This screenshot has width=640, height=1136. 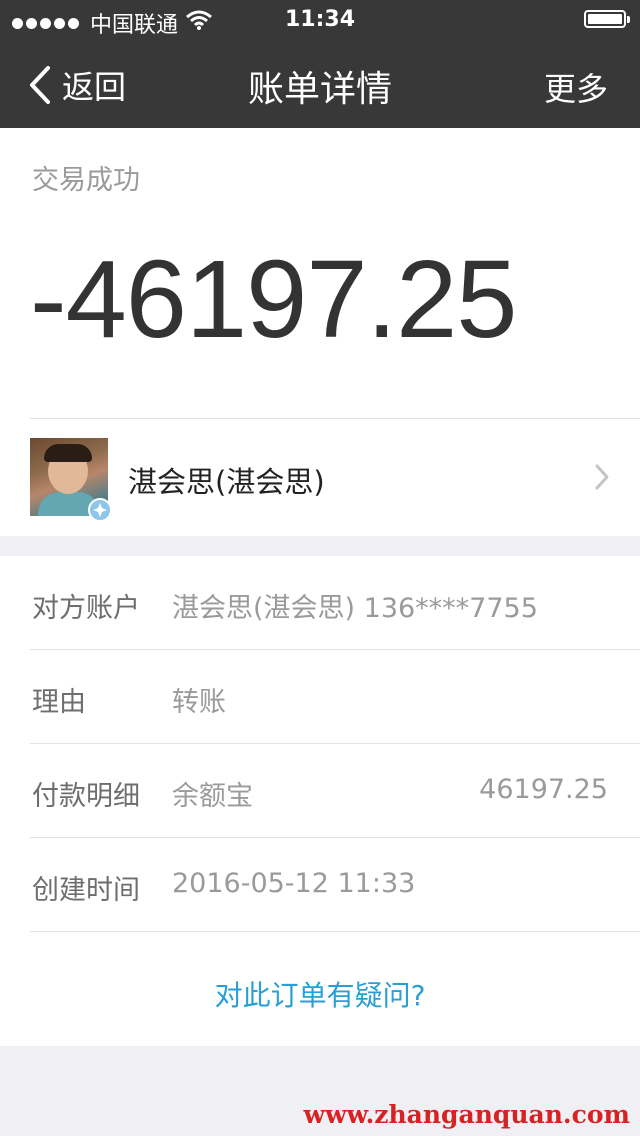 I want to click on verified-badge-icon, so click(x=100, y=510).